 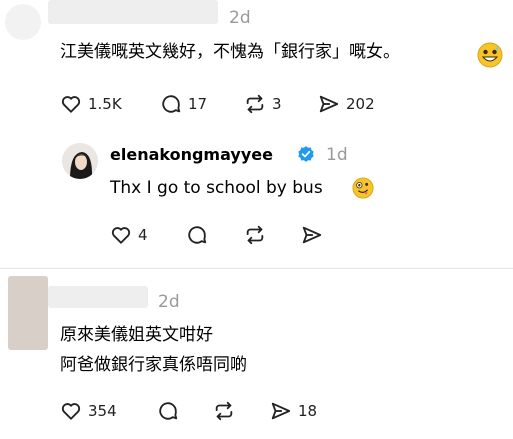 I want to click on like-button: 1.5K, so click(x=91, y=104).